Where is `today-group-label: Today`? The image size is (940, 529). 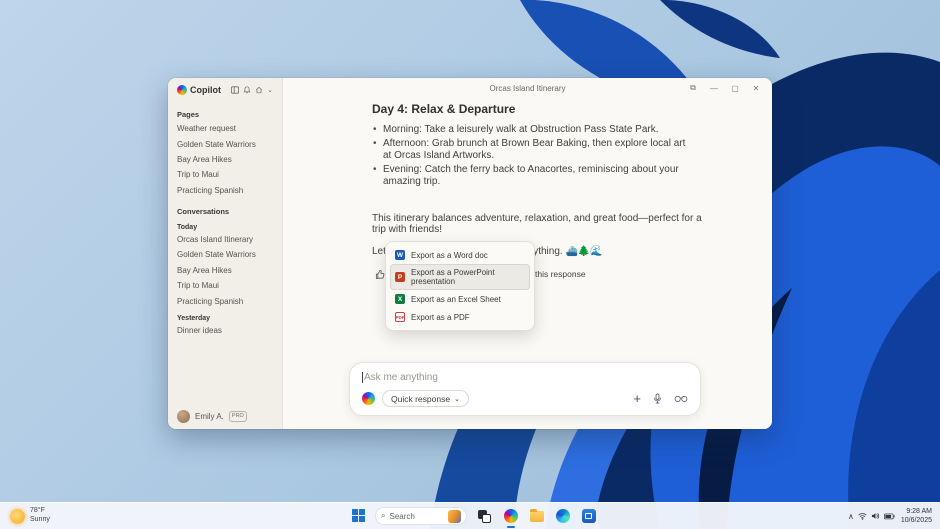 today-group-label: Today is located at coordinates (187, 227).